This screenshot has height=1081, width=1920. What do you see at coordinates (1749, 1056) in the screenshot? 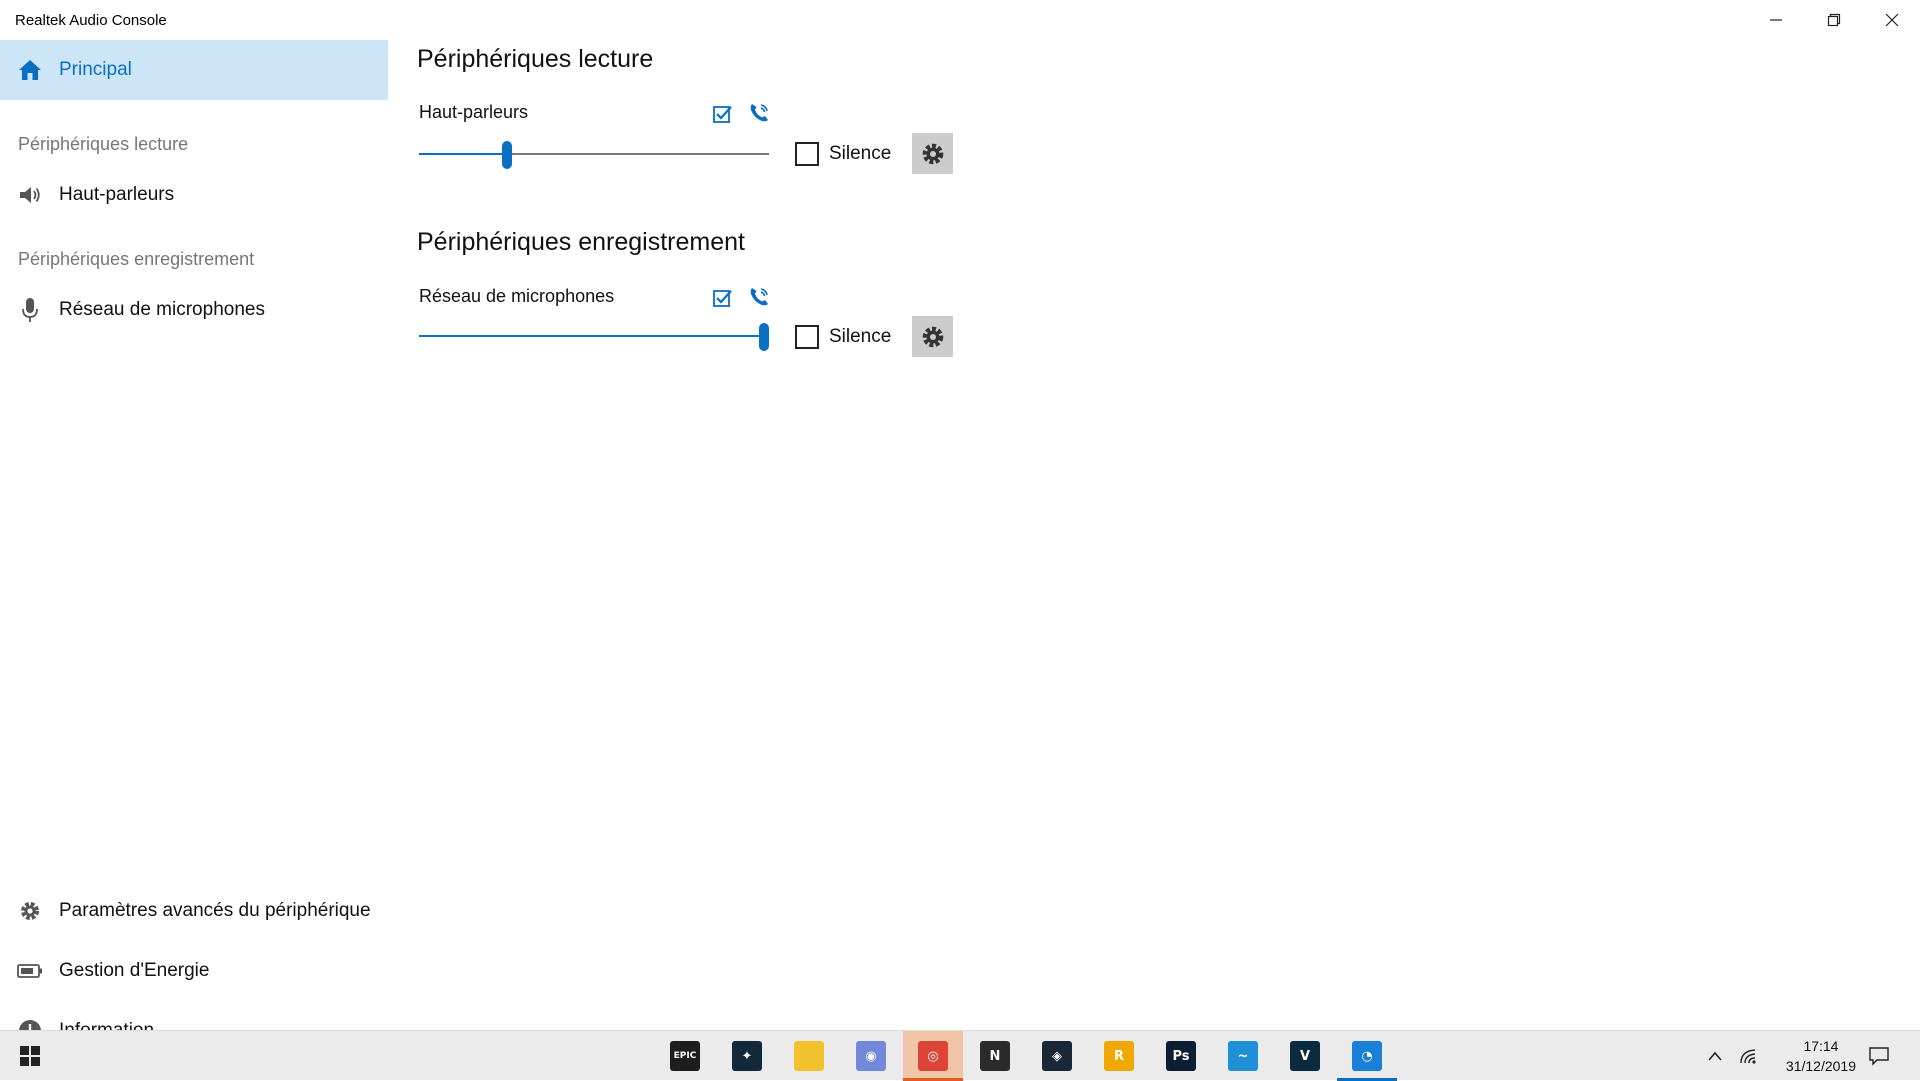
I see `network-icon` at bounding box center [1749, 1056].